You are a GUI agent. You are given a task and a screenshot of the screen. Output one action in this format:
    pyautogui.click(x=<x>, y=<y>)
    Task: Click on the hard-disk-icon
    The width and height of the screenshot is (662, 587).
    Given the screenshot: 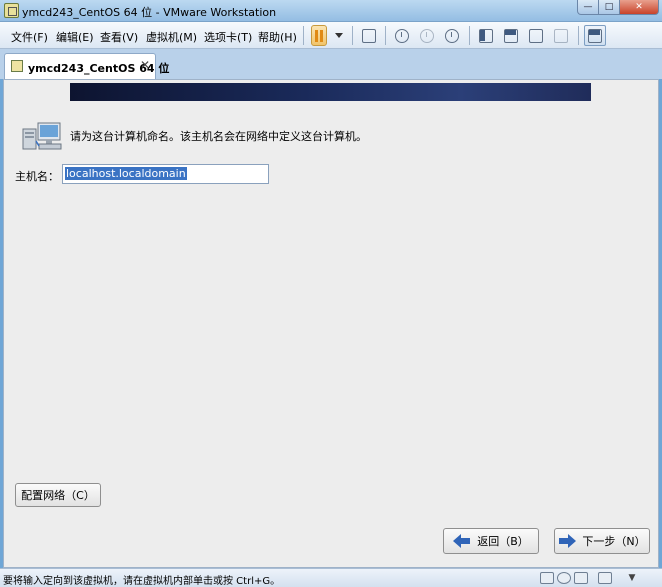 What is the action you would take?
    pyautogui.click(x=547, y=578)
    